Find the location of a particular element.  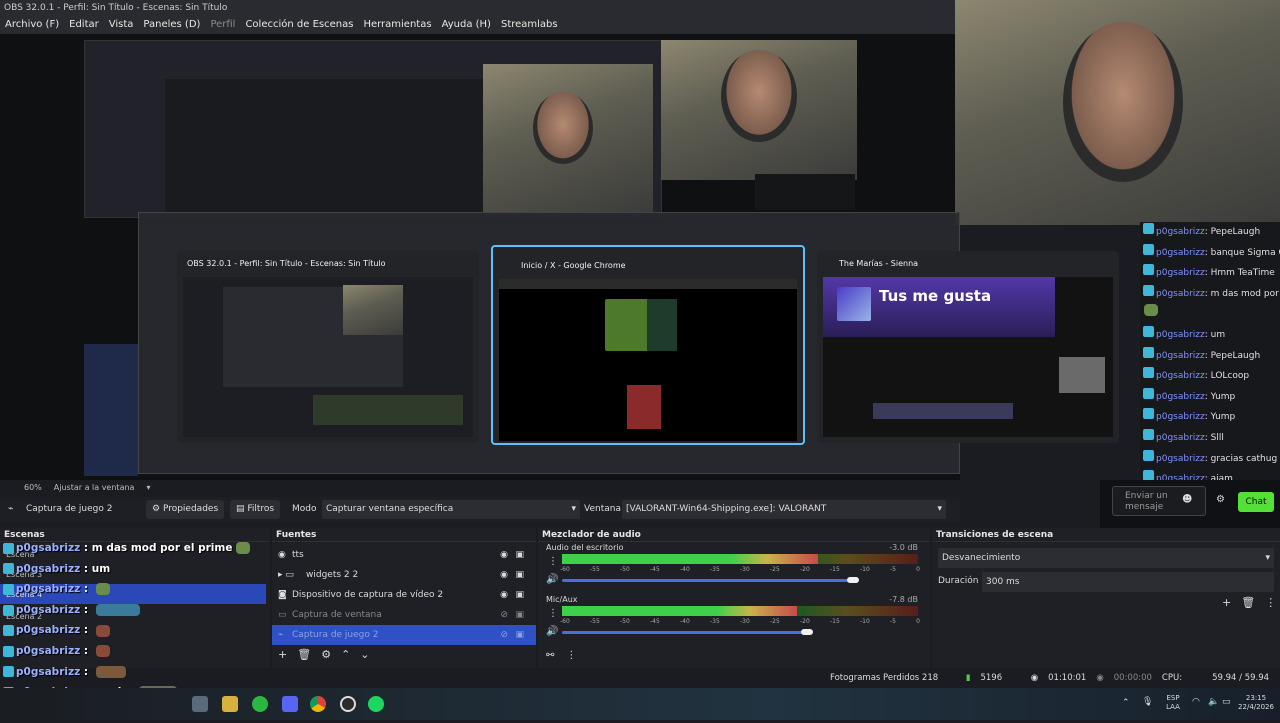

menu-streamlabs: Streamlabs is located at coordinates (529, 25).